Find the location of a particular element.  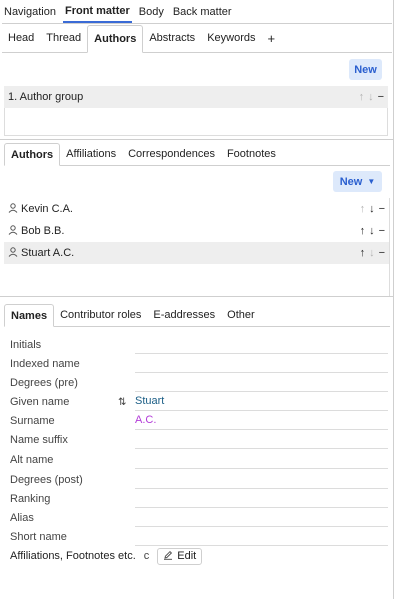

front-matter-tab-bar: Head Thread Authors Abstracts Keywords + is located at coordinates (197, 38).